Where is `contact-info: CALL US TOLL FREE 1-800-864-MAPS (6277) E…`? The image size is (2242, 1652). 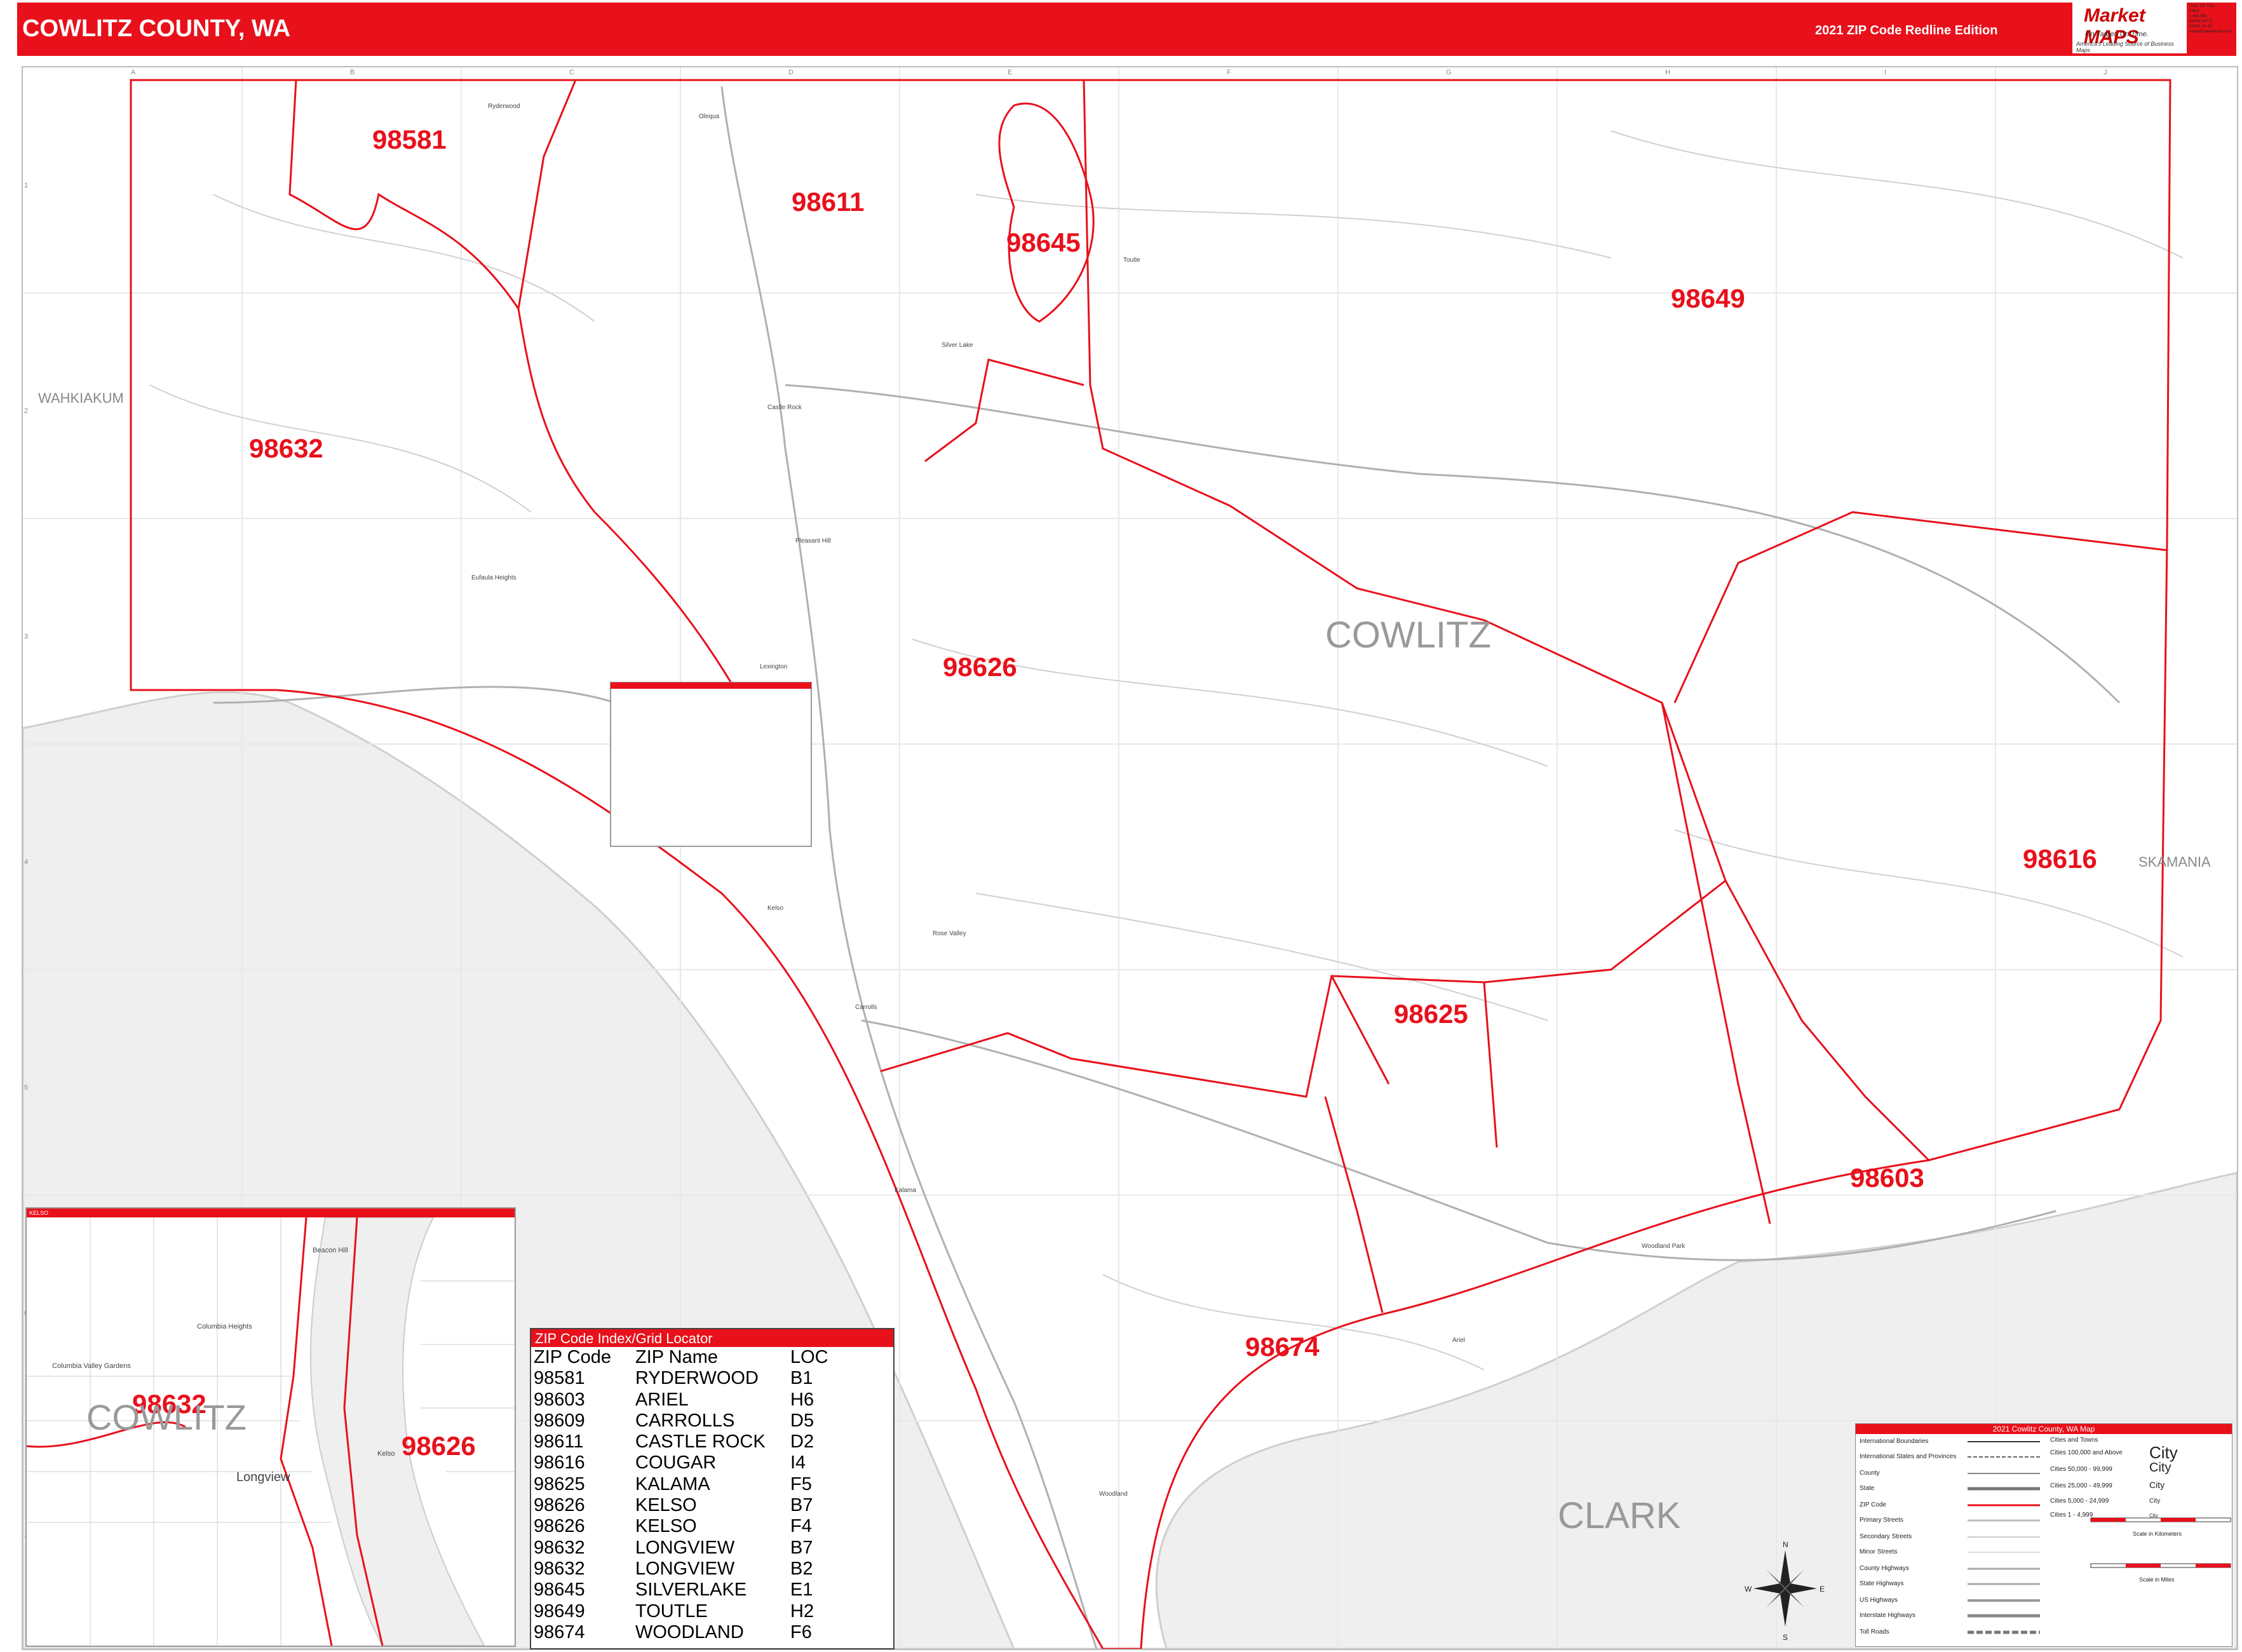 contact-info: CALL US TOLL FREE 1-800-864-MAPS (6277) E… is located at coordinates (2210, 19).